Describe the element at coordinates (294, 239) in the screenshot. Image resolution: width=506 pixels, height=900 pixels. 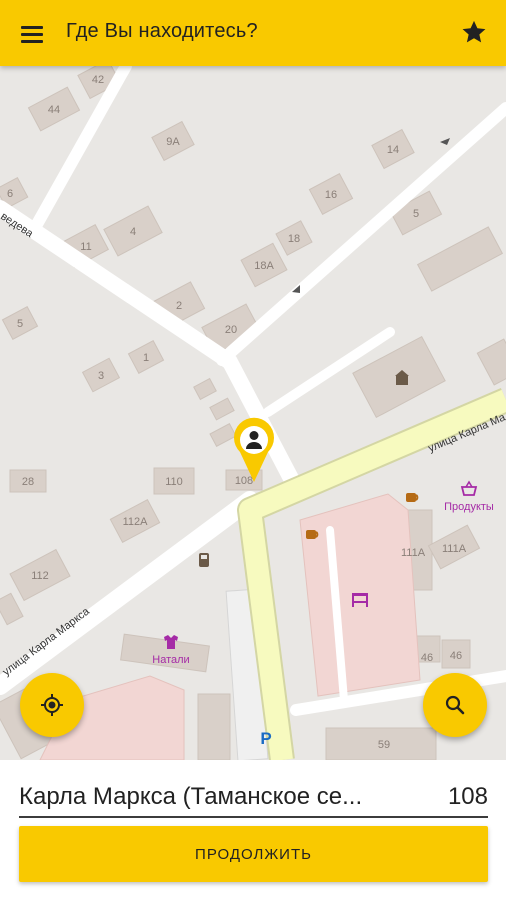
I see `house-number: 18` at that location.